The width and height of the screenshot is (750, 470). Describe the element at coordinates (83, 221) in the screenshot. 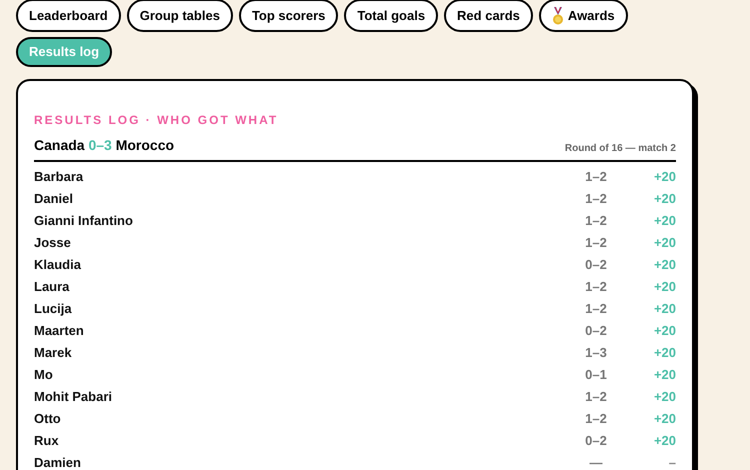

I see `player-name: Gianni Infantino` at that location.